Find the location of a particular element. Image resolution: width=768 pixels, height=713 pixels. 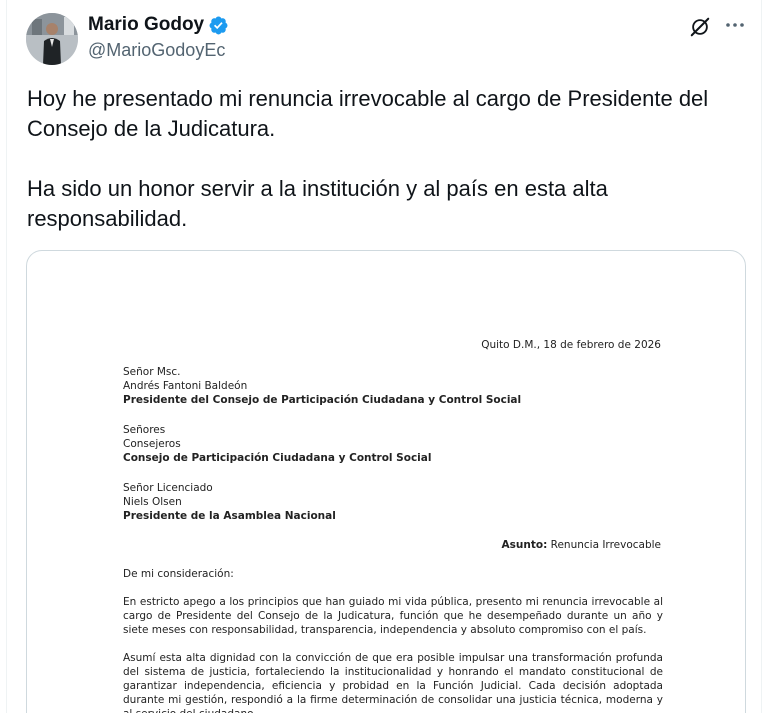

person-photo-icon is located at coordinates (52, 39).